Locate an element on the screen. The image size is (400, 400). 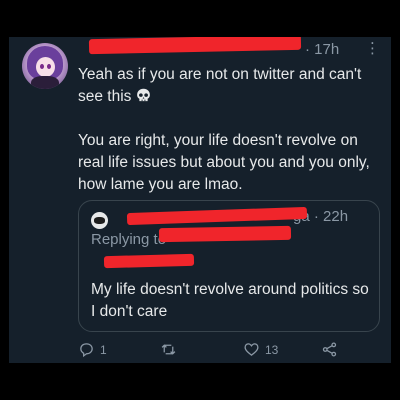
like-button: 13 is located at coordinates (260, 349).